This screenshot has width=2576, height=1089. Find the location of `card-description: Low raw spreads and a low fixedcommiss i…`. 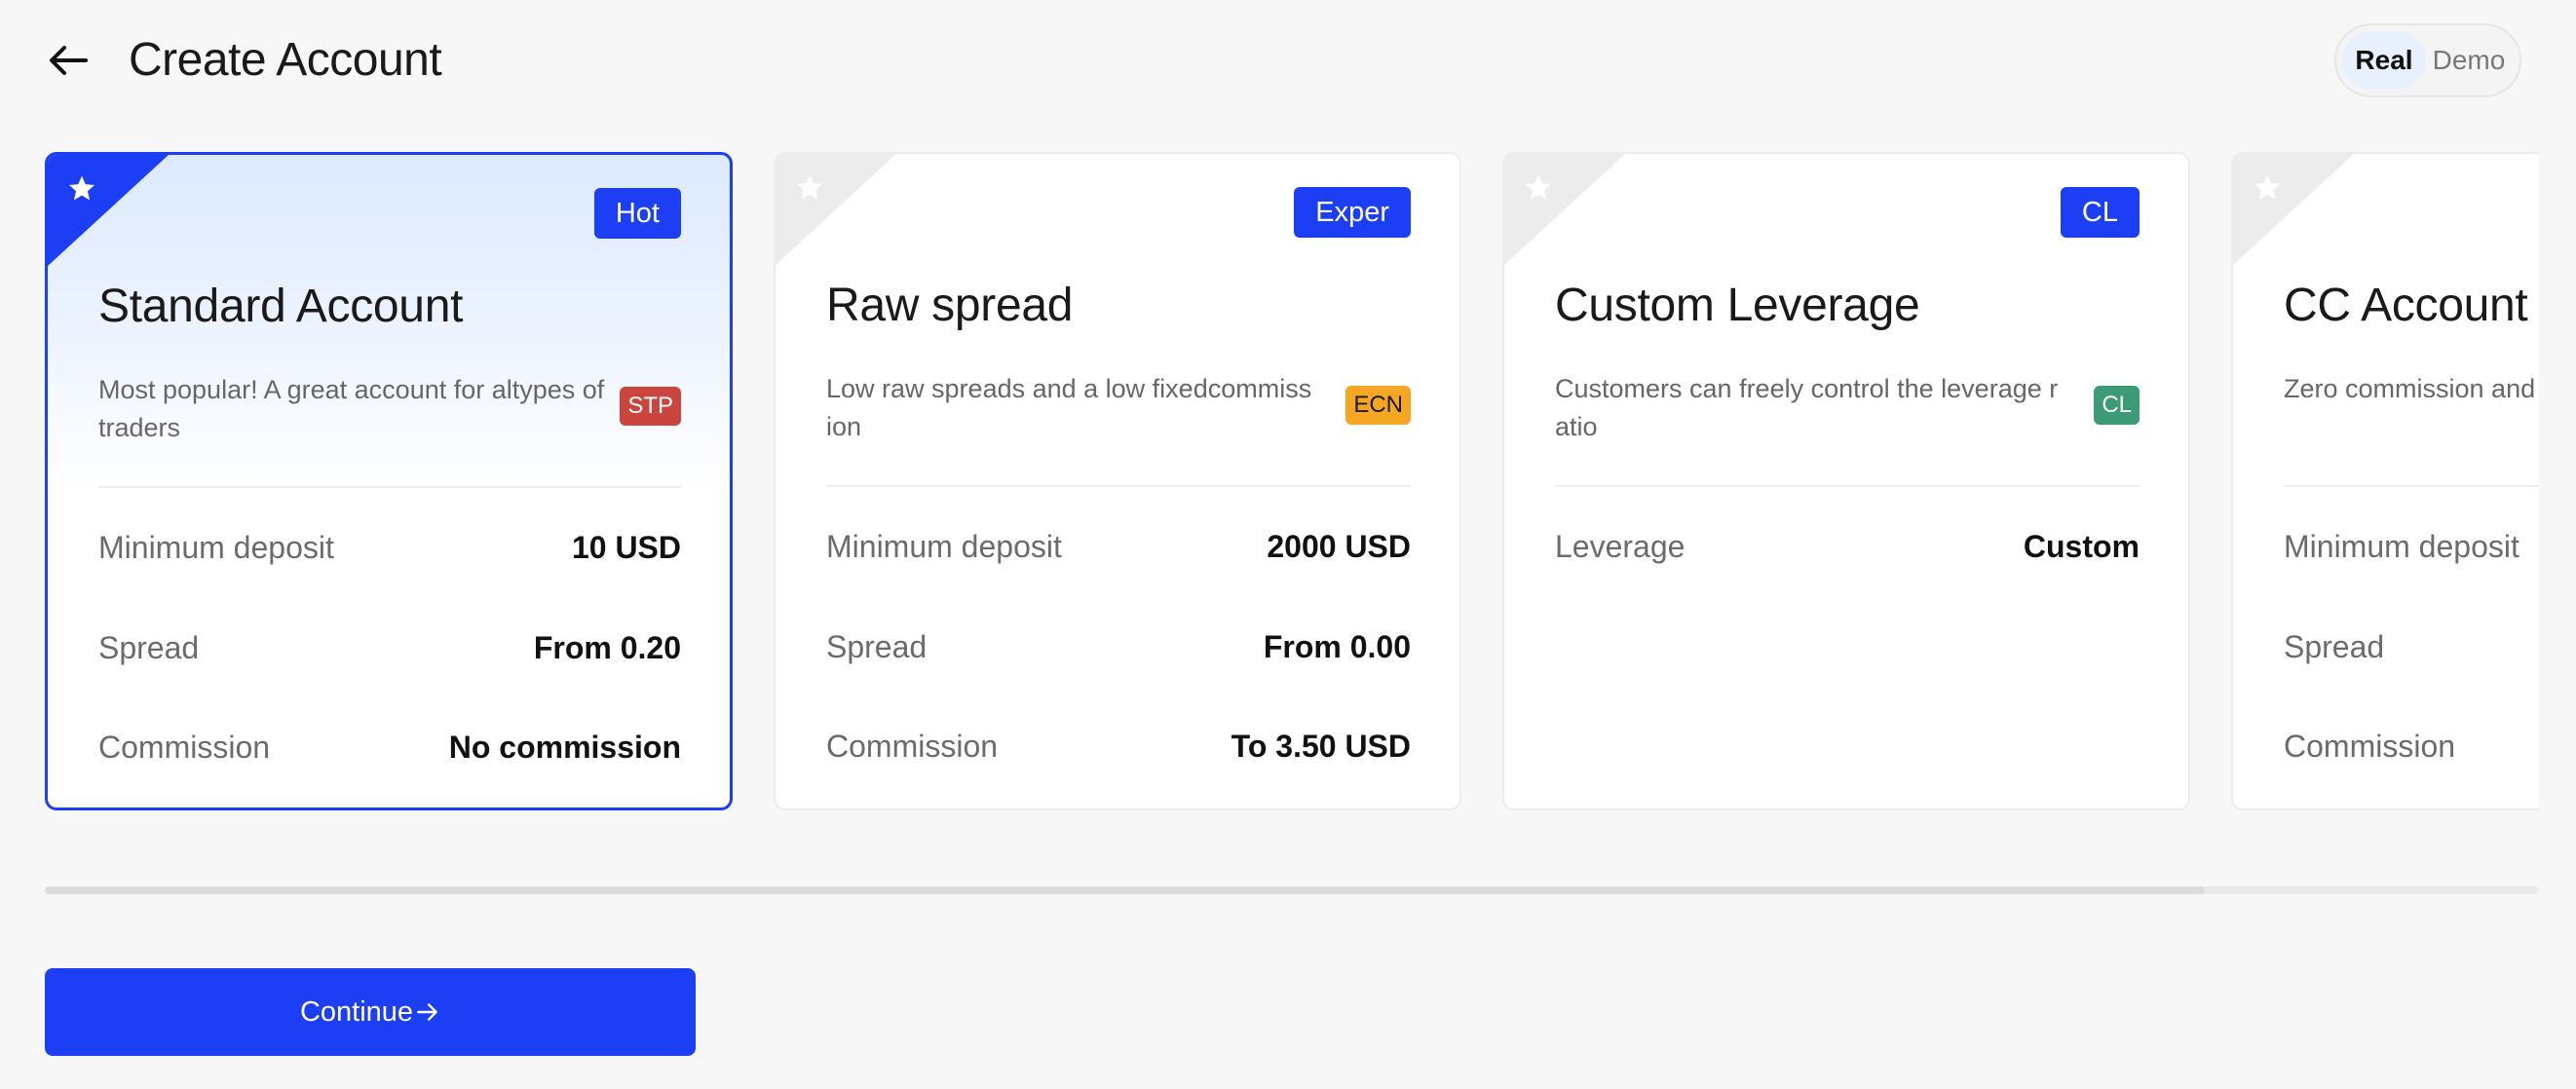

card-description: Low raw spreads and a low fixedcommiss i… is located at coordinates (1069, 407).